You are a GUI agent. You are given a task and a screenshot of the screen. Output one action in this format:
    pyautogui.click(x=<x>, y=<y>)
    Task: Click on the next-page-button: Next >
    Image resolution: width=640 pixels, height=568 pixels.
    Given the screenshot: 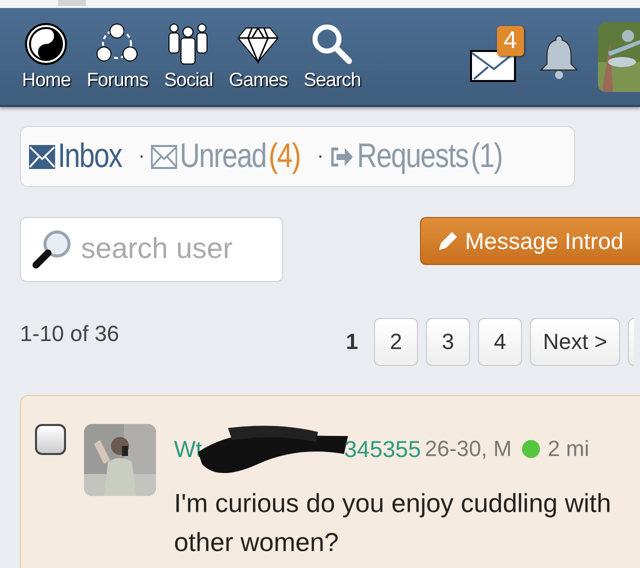 What is the action you would take?
    pyautogui.click(x=575, y=342)
    